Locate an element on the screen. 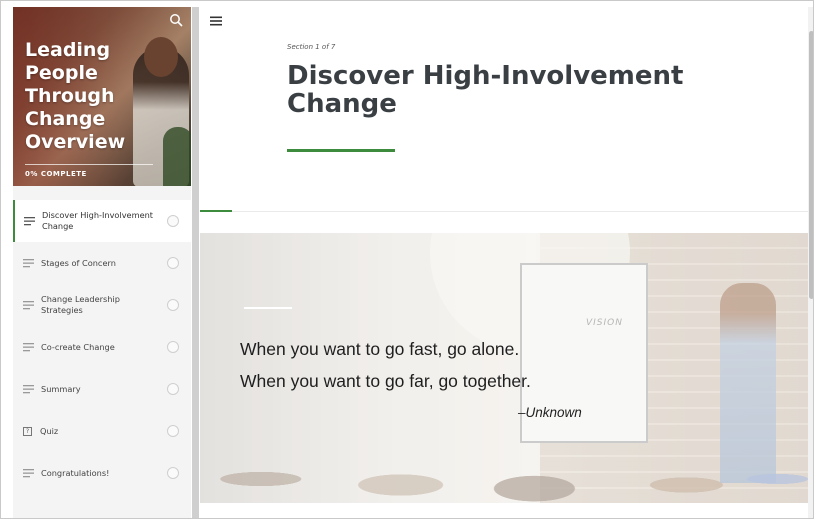 The width and height of the screenshot is (814, 519). lesson-item-congratulations: Congratulations! is located at coordinates (102, 473).